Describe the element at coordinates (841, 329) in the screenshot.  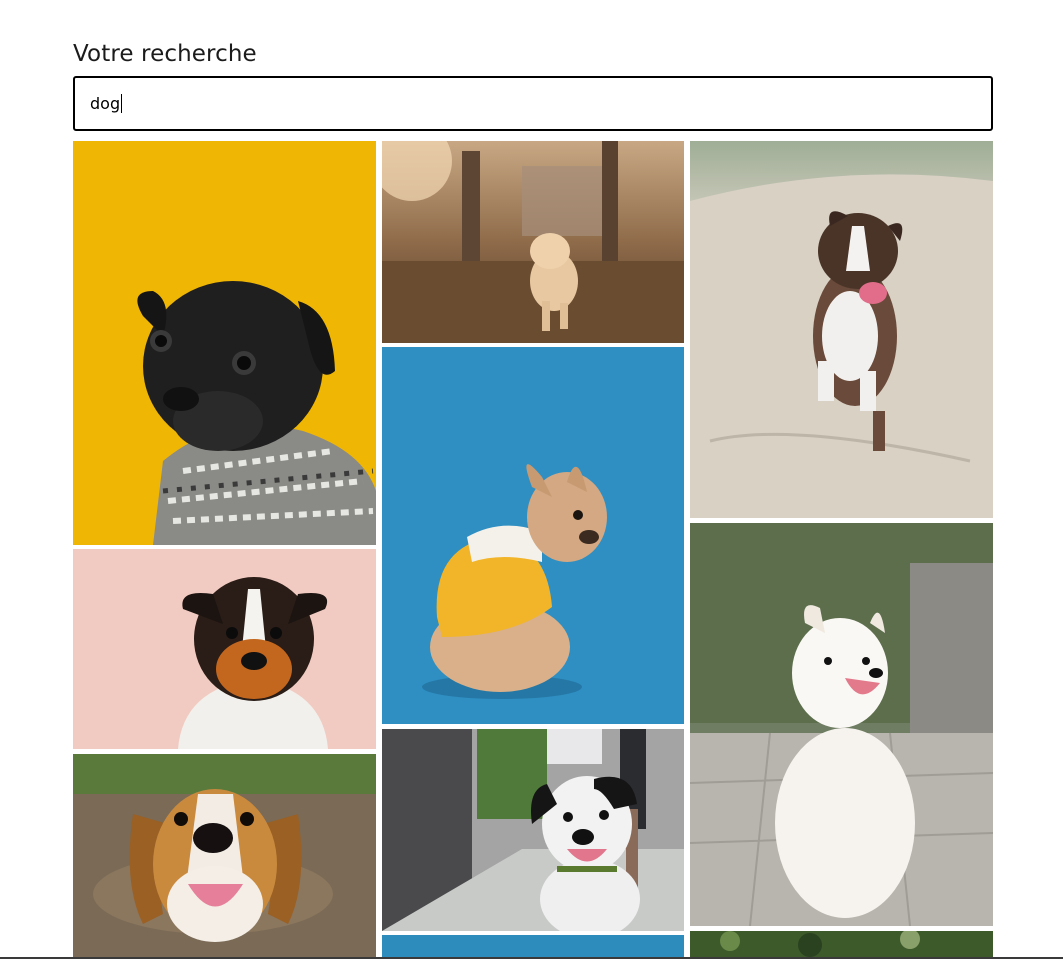
I see `photo-australian-shepherd` at that location.